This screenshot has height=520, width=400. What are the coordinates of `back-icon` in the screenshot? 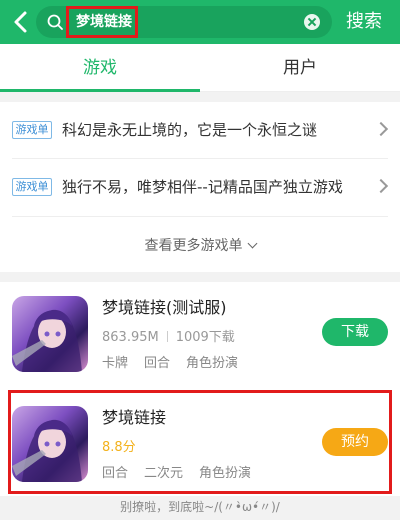 It's located at (21, 22).